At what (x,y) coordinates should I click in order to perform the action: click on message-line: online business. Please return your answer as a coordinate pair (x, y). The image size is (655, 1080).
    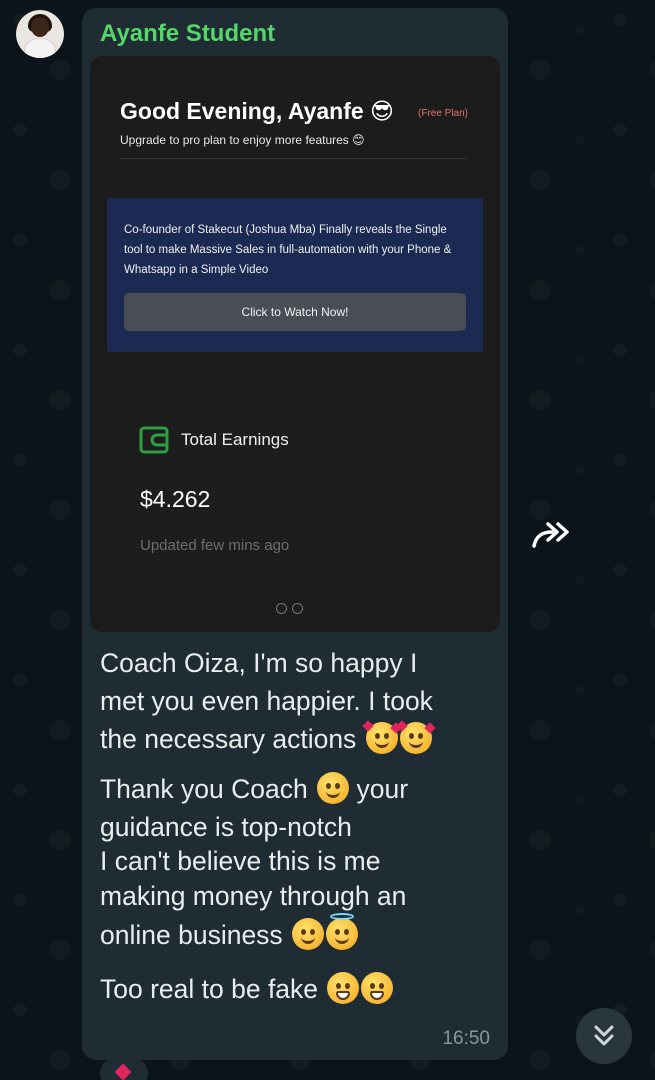
    Looking at the image, I should click on (253, 933).